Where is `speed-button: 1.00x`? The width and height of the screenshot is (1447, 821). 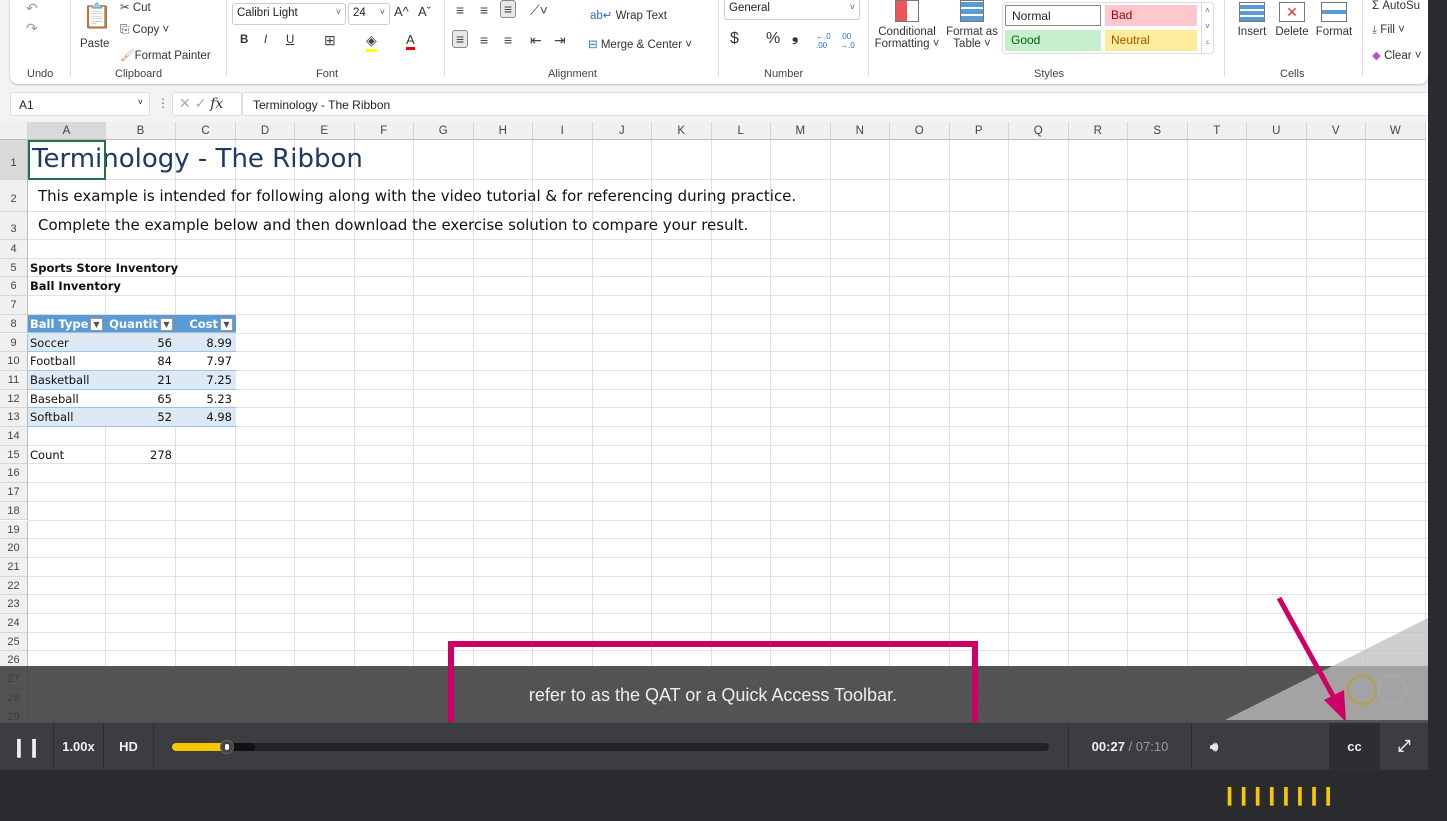 speed-button: 1.00x is located at coordinates (79, 747).